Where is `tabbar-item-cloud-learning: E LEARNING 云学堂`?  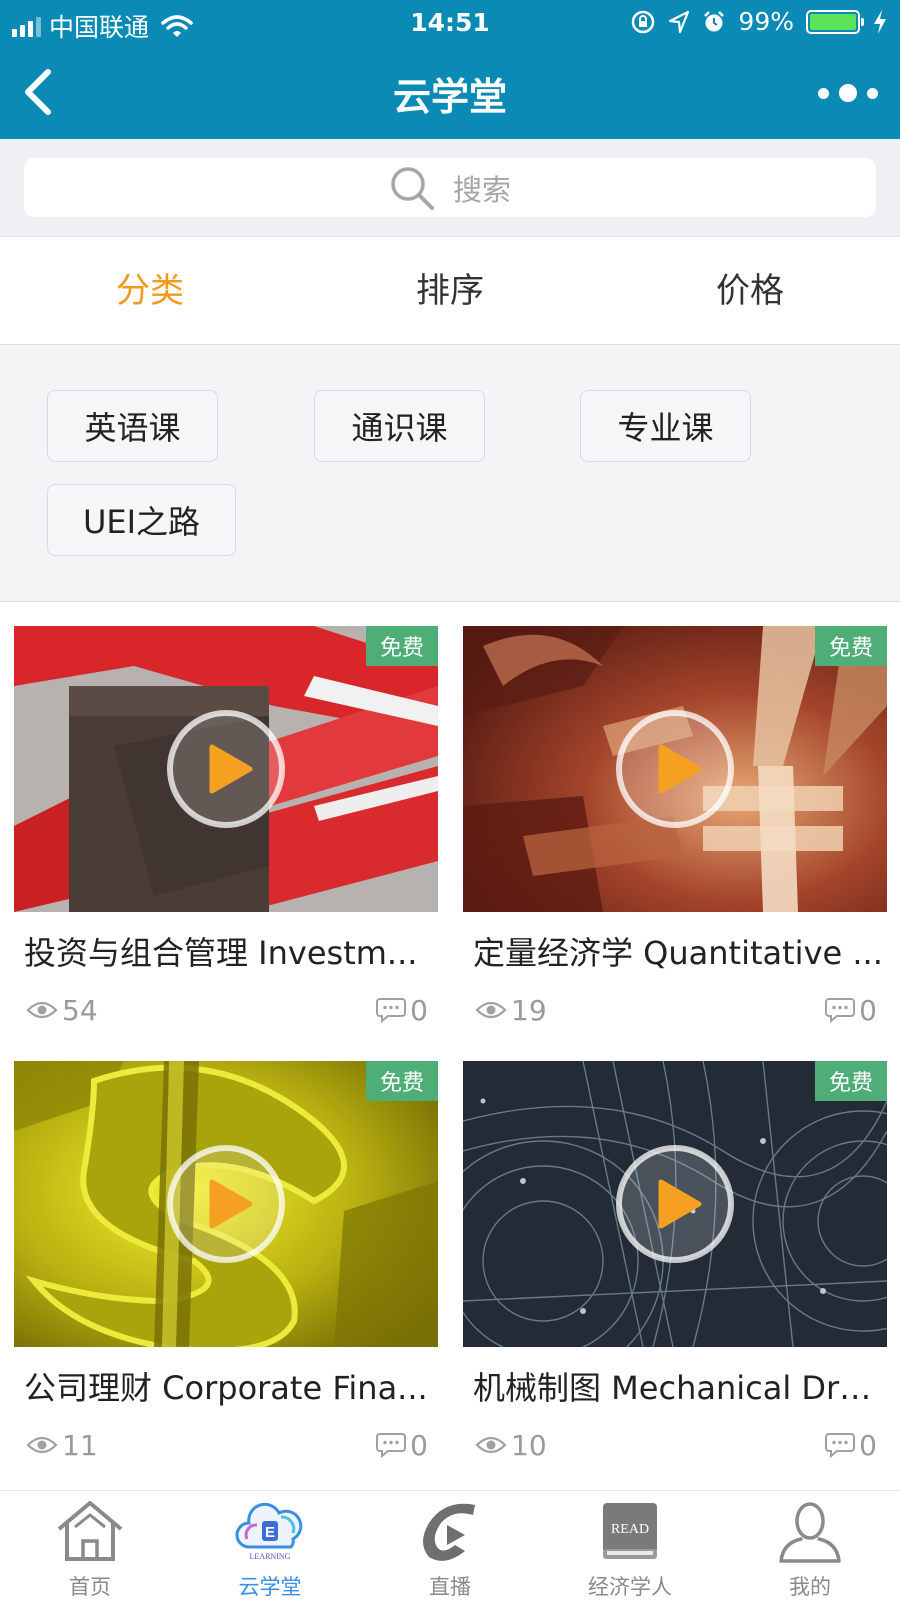
tabbar-item-cloud-learning: E LEARNING 云学堂 is located at coordinates (270, 1545).